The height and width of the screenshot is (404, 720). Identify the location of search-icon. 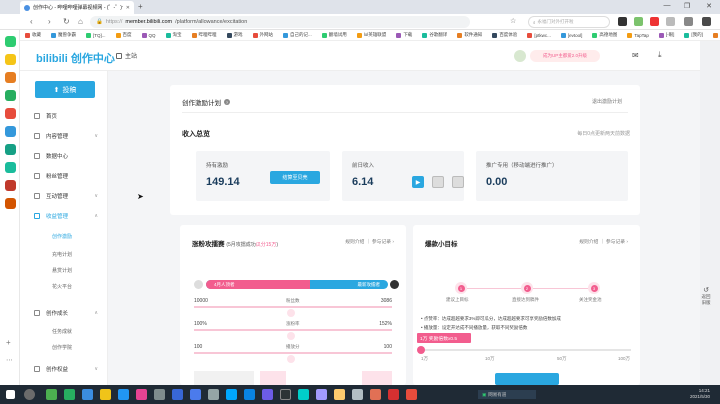
(29, 394).